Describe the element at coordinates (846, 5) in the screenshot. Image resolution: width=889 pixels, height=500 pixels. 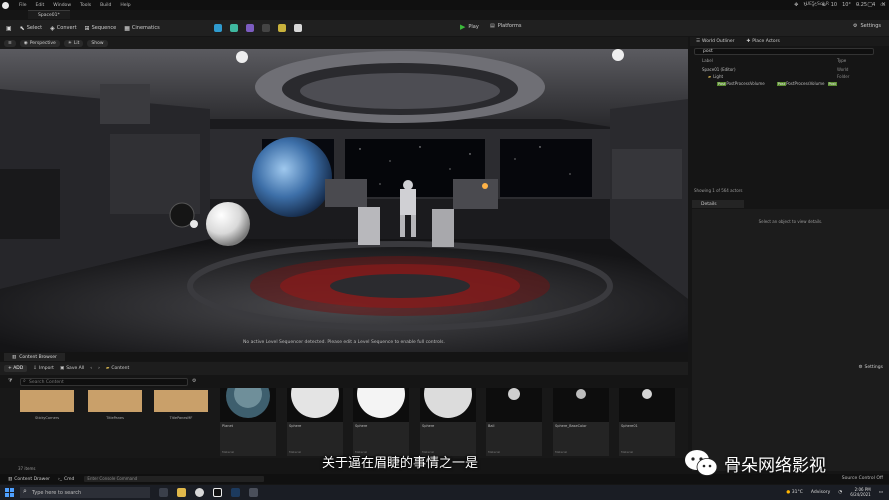
I see `angle-snap-value: 10°` at that location.